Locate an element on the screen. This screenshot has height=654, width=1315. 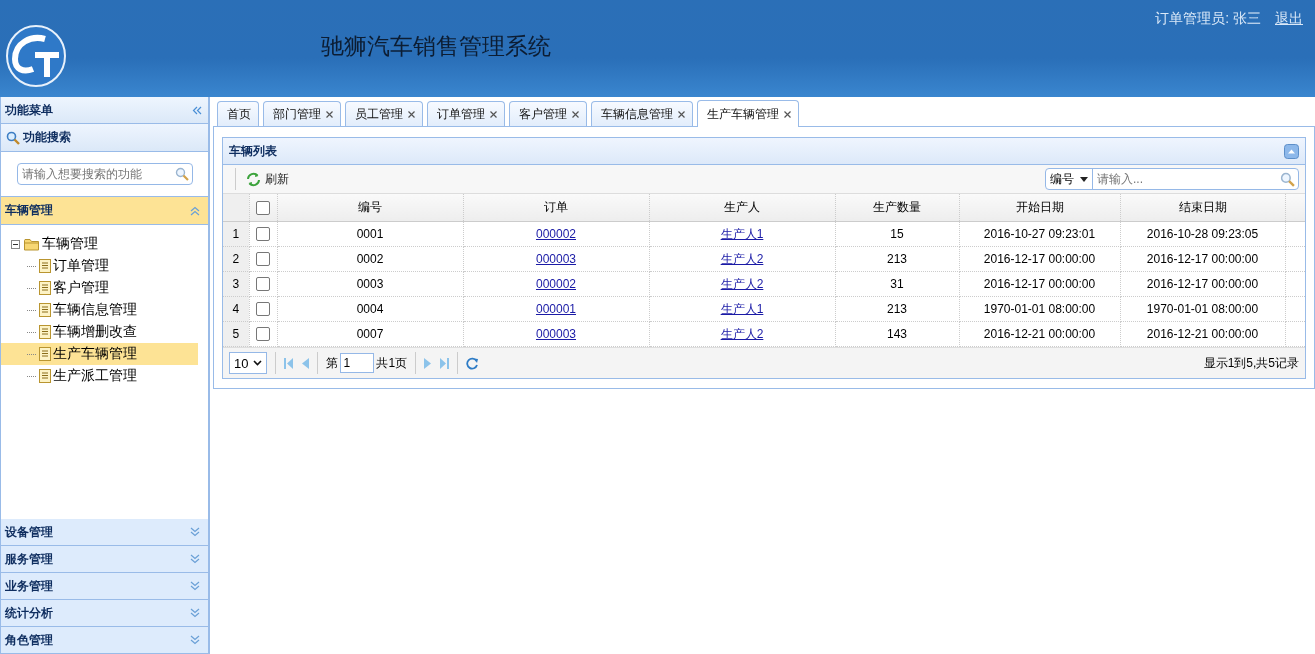
table-cell: 143 is located at coordinates (897, 334).